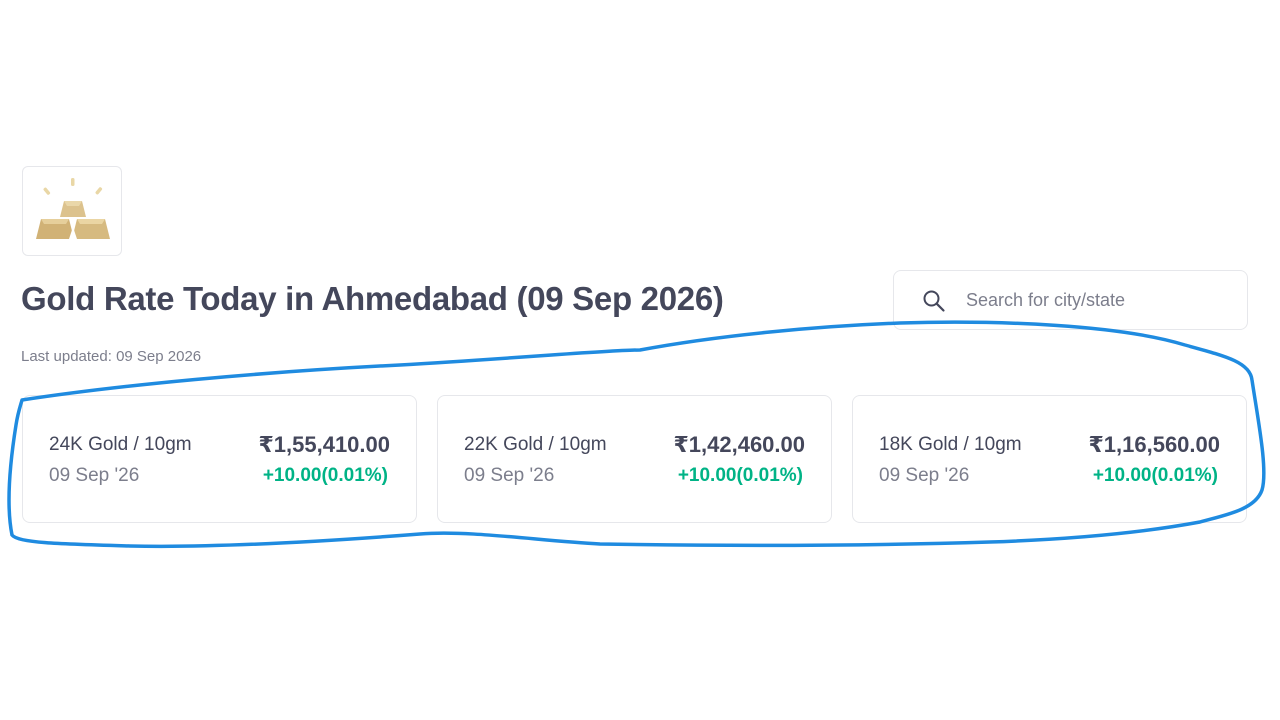 The height and width of the screenshot is (720, 1280). What do you see at coordinates (1101, 300) in the screenshot?
I see `search-input` at bounding box center [1101, 300].